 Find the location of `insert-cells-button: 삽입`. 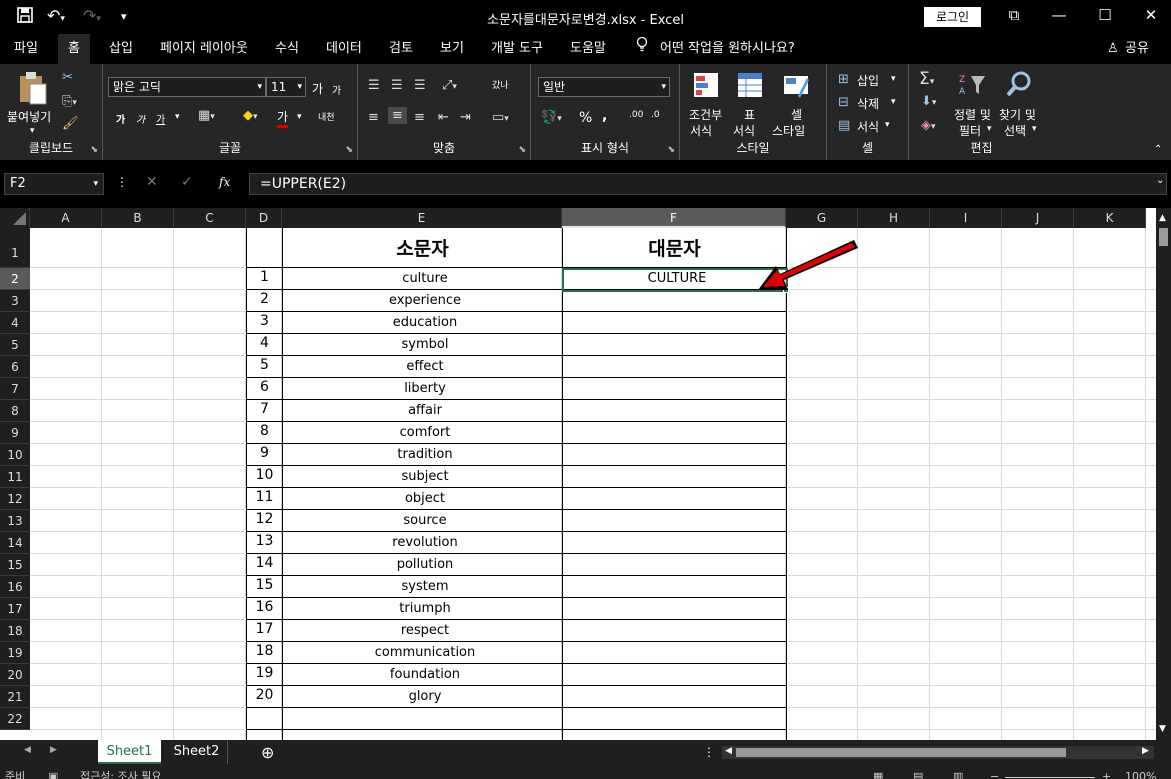

insert-cells-button: 삽입 is located at coordinates (868, 80).